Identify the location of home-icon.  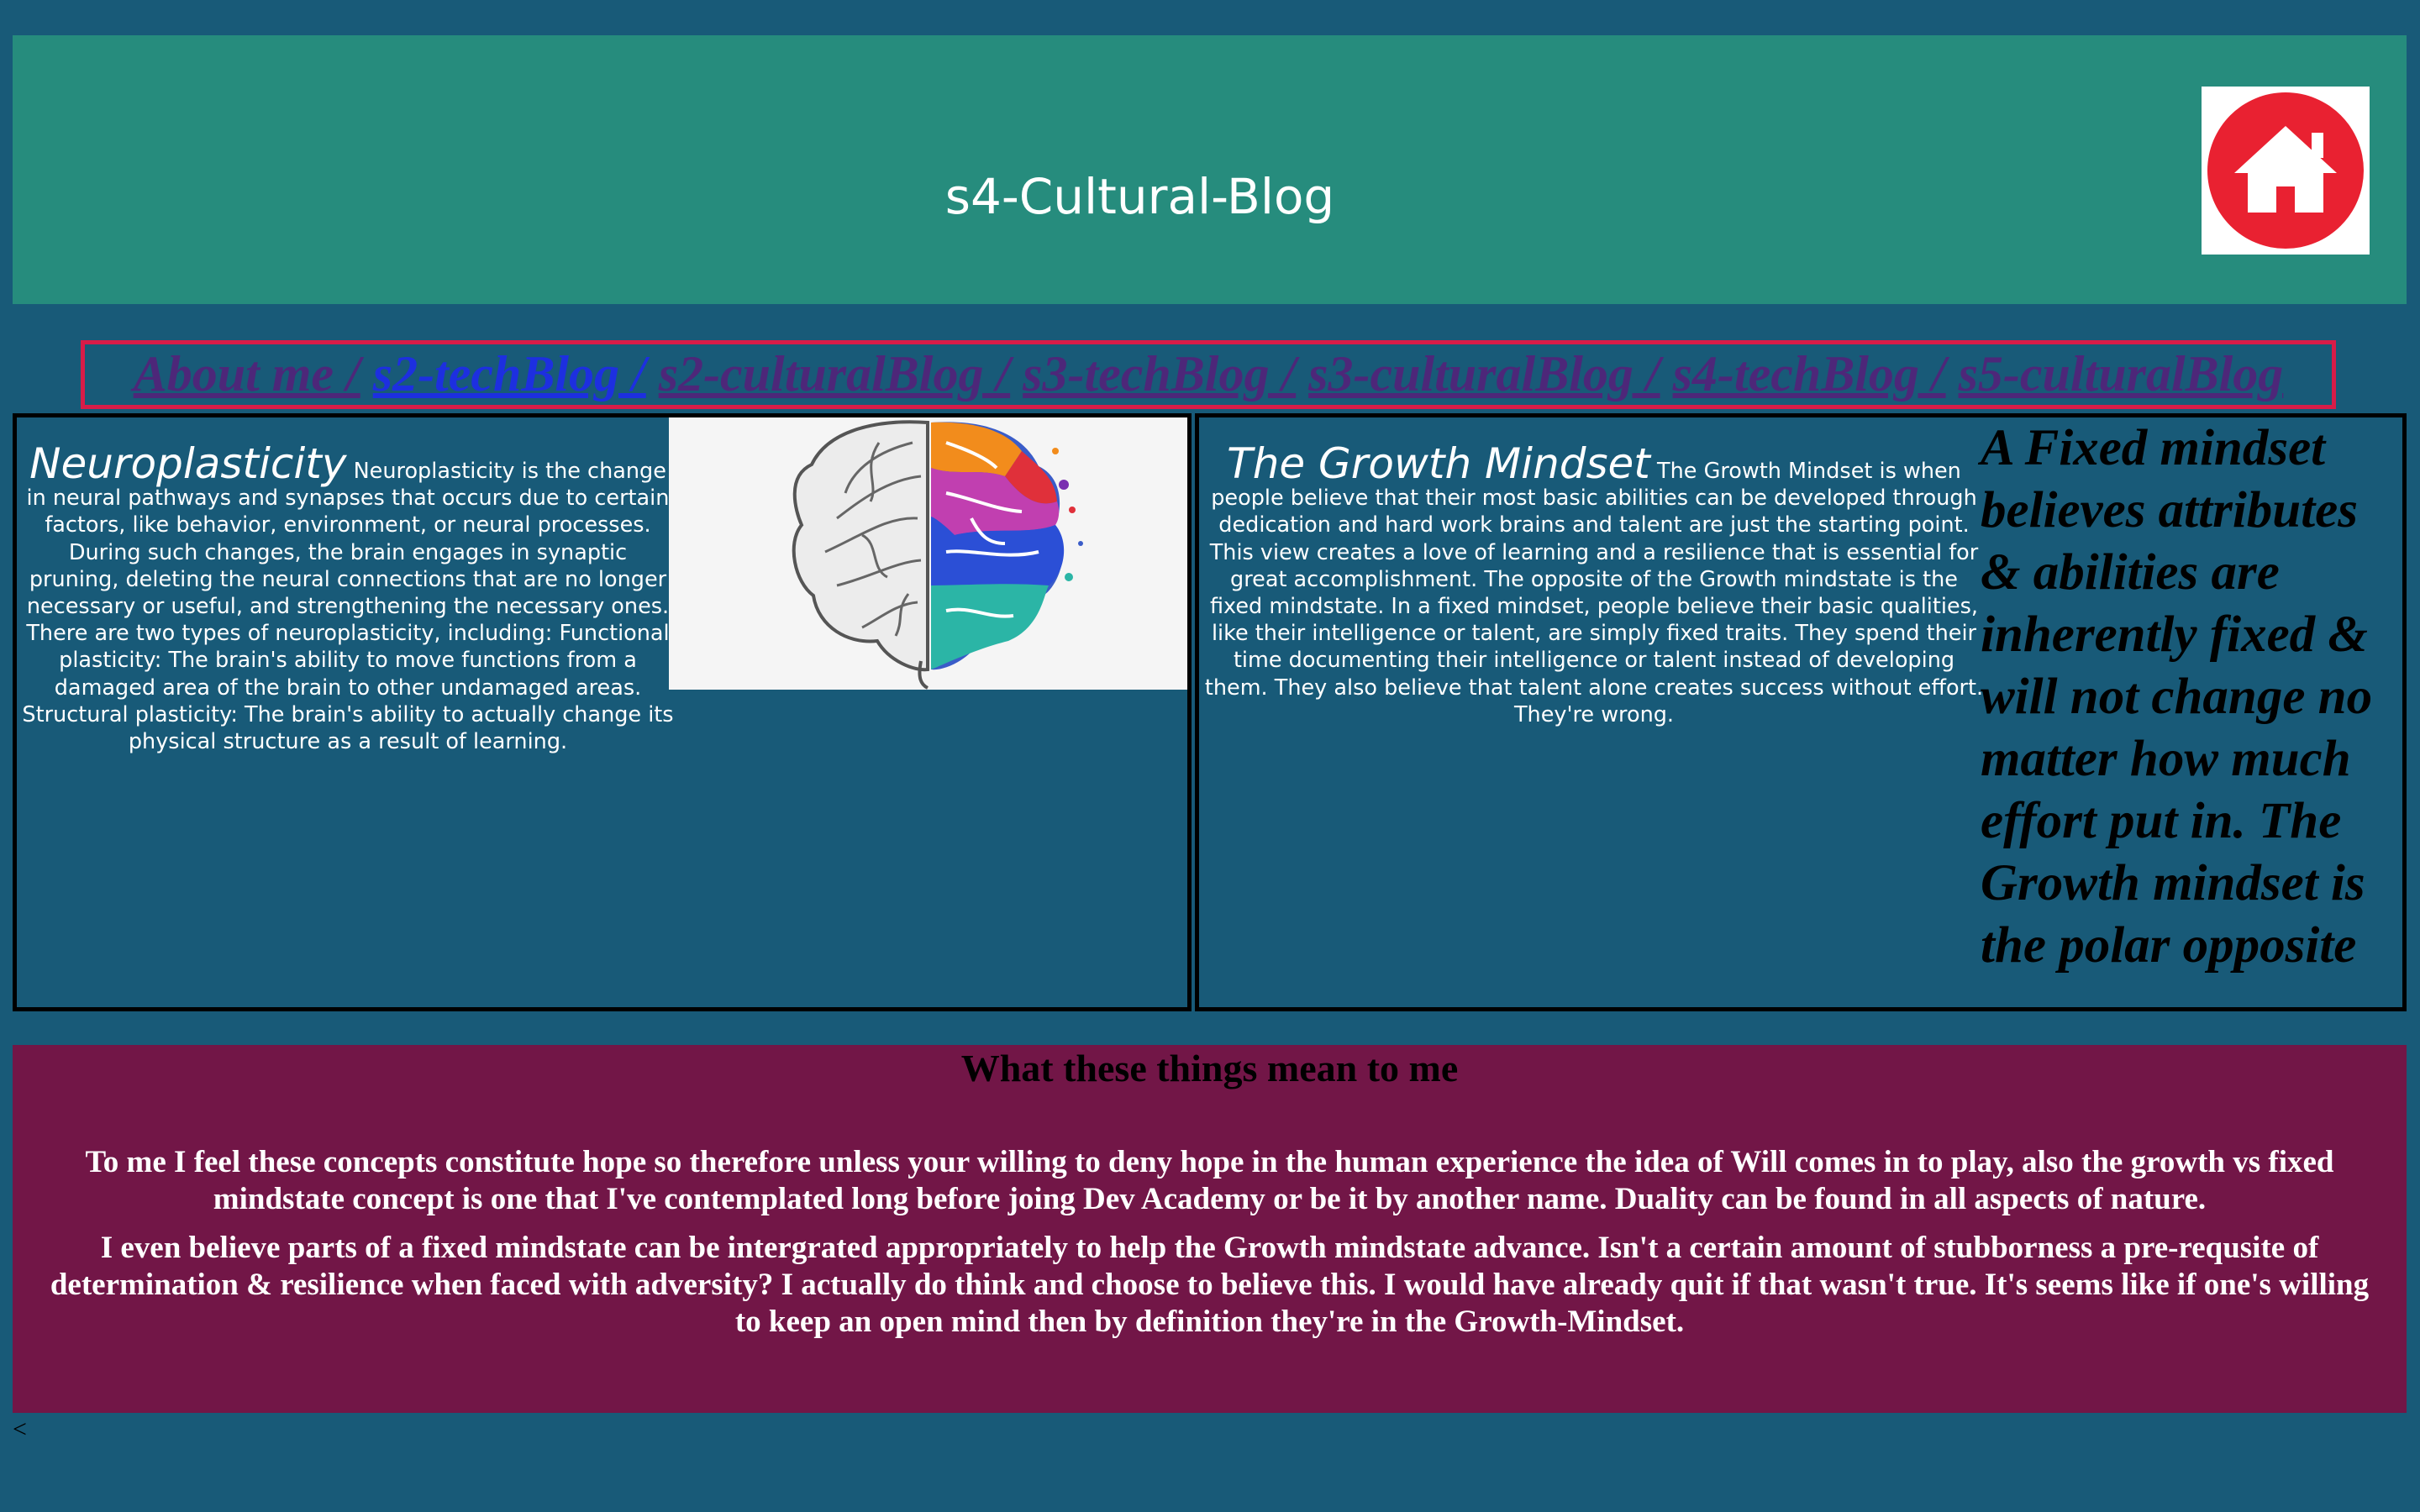
(2285, 170).